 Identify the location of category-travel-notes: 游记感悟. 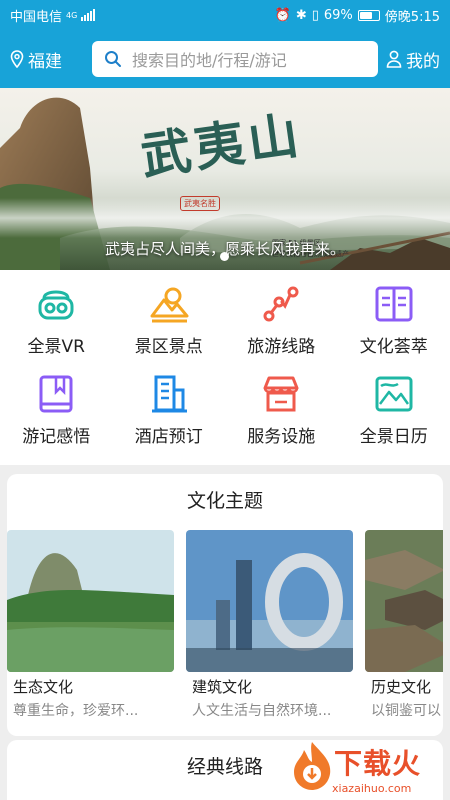
(56, 417).